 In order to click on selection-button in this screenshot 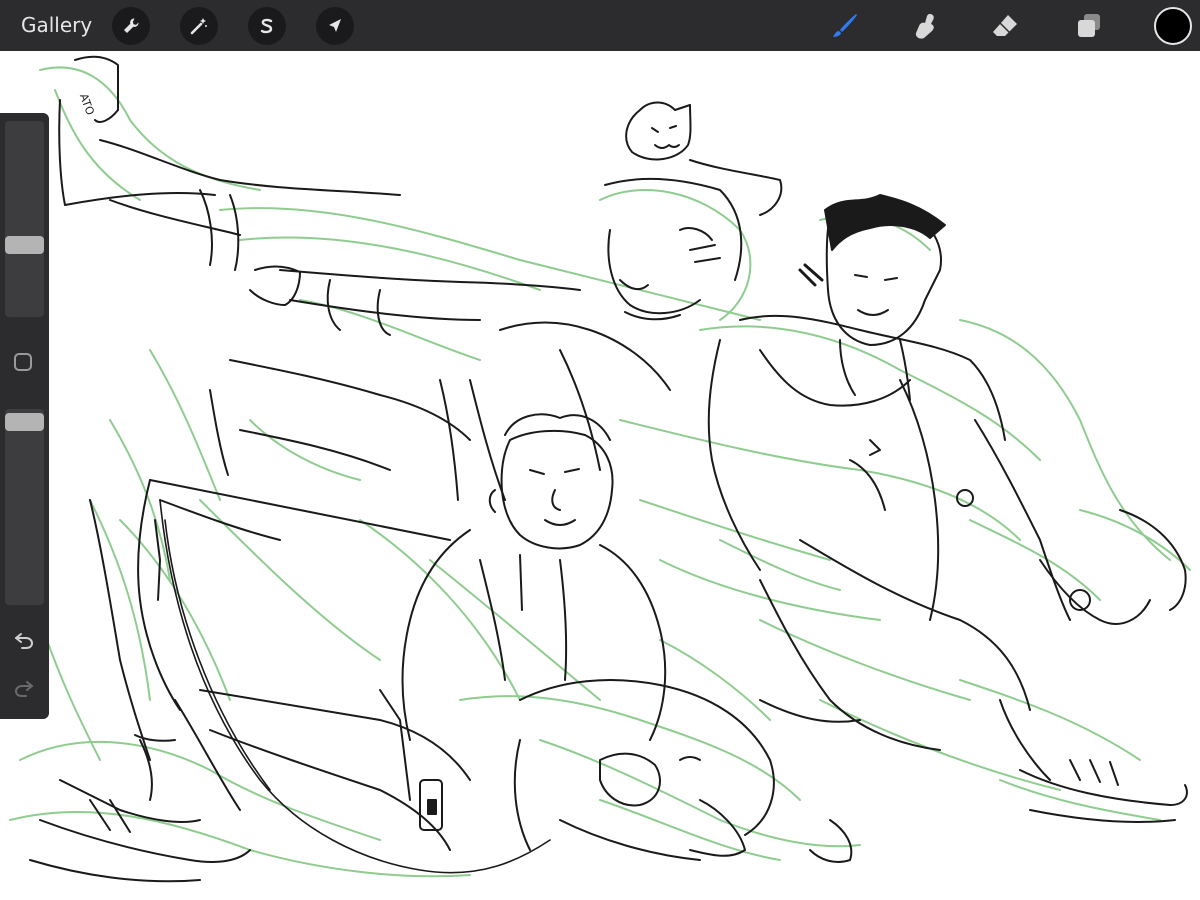, I will do `click(267, 26)`.